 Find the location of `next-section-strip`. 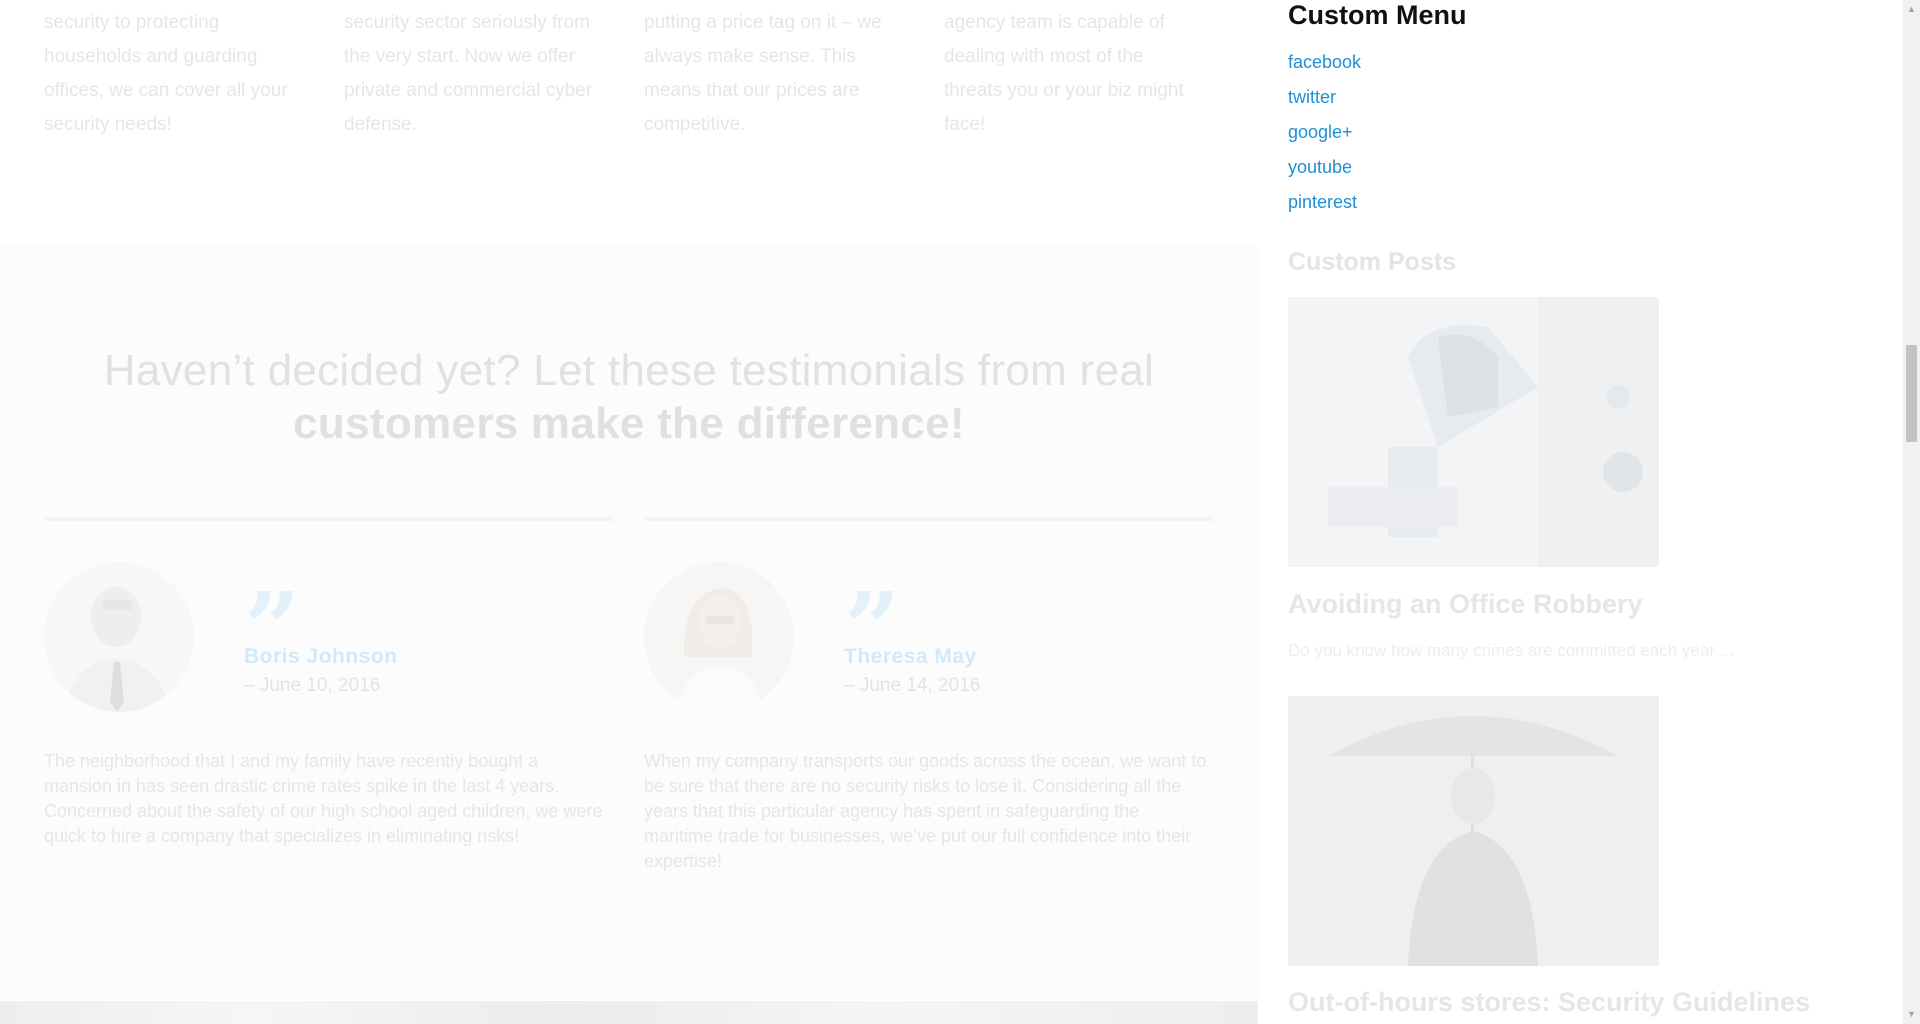

next-section-strip is located at coordinates (629, 1012).